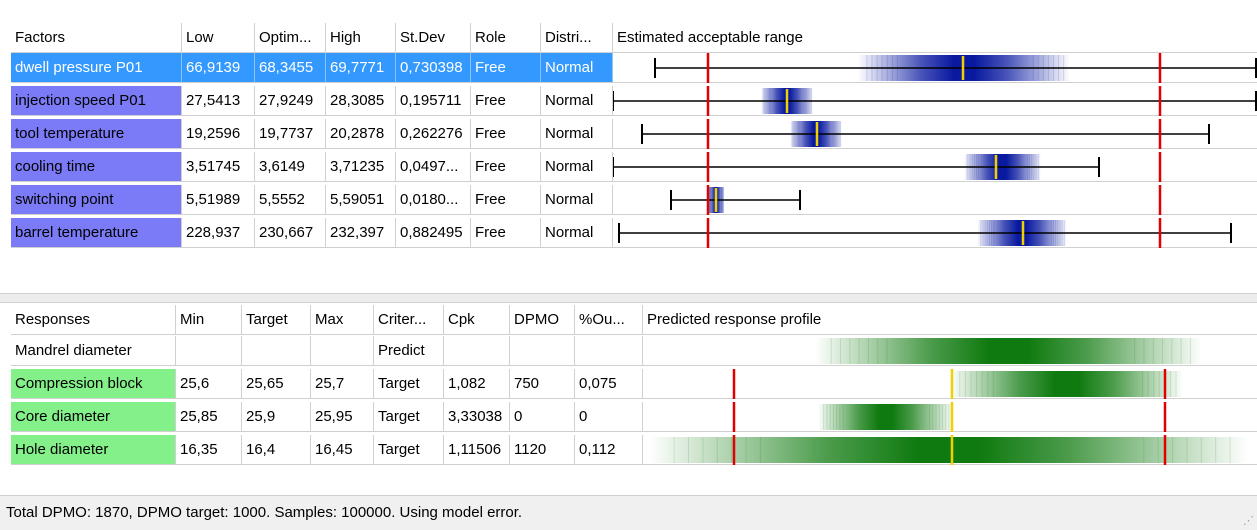 The image size is (1257, 530). Describe the element at coordinates (218, 167) in the screenshot. I see `low-value: 3,51745` at that location.